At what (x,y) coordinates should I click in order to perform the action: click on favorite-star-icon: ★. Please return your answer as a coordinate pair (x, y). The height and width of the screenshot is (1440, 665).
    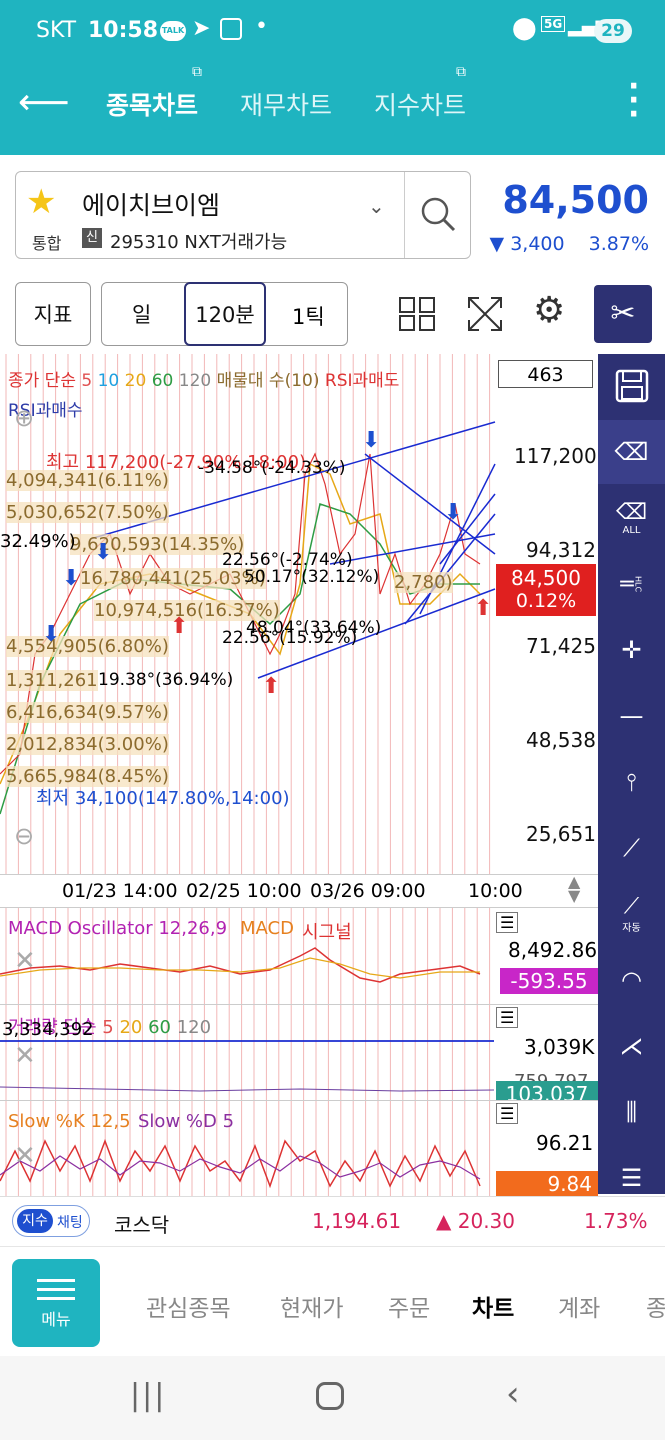
    Looking at the image, I should click on (41, 202).